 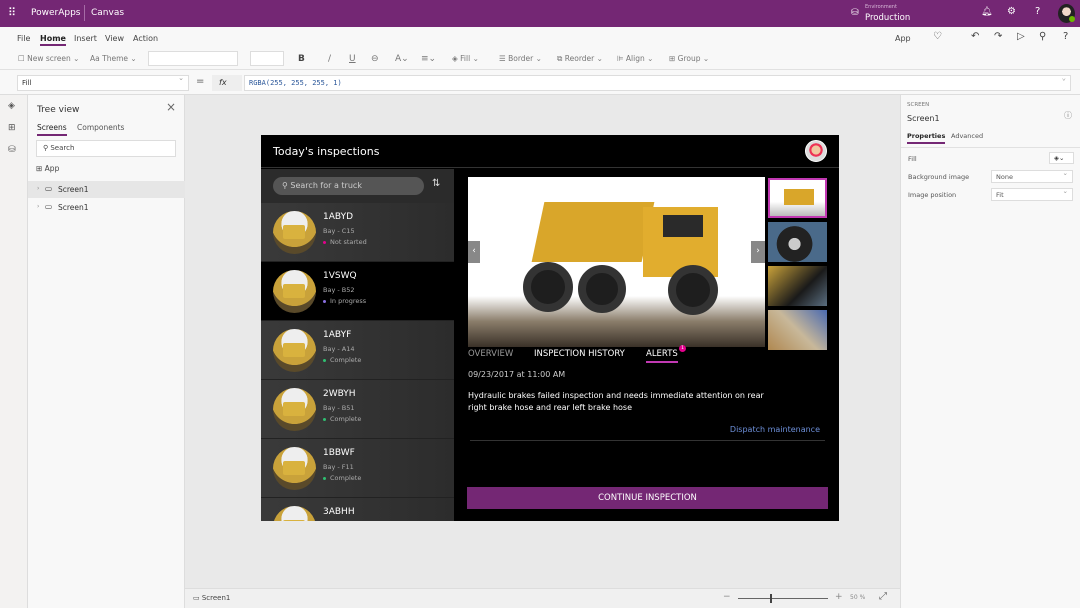 What do you see at coordinates (926, 138) in the screenshot?
I see `tab-properties: Properties` at bounding box center [926, 138].